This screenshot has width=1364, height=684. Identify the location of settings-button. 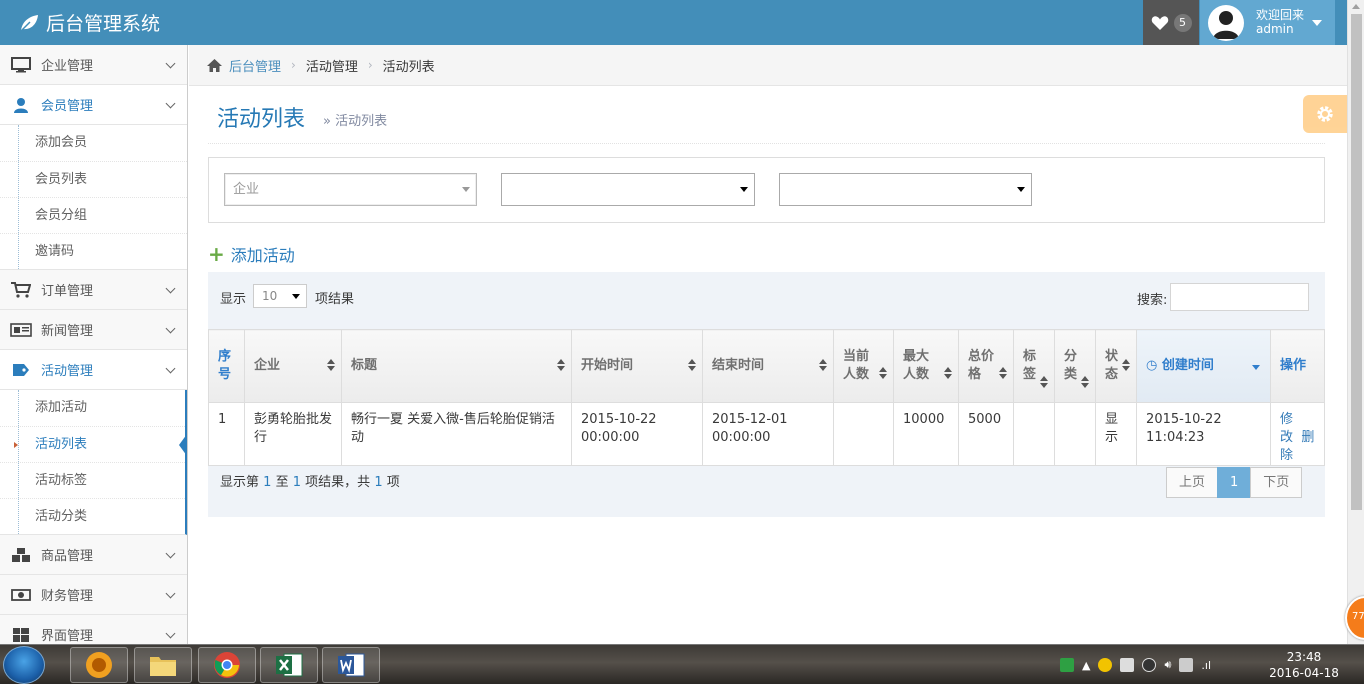
(1325, 114).